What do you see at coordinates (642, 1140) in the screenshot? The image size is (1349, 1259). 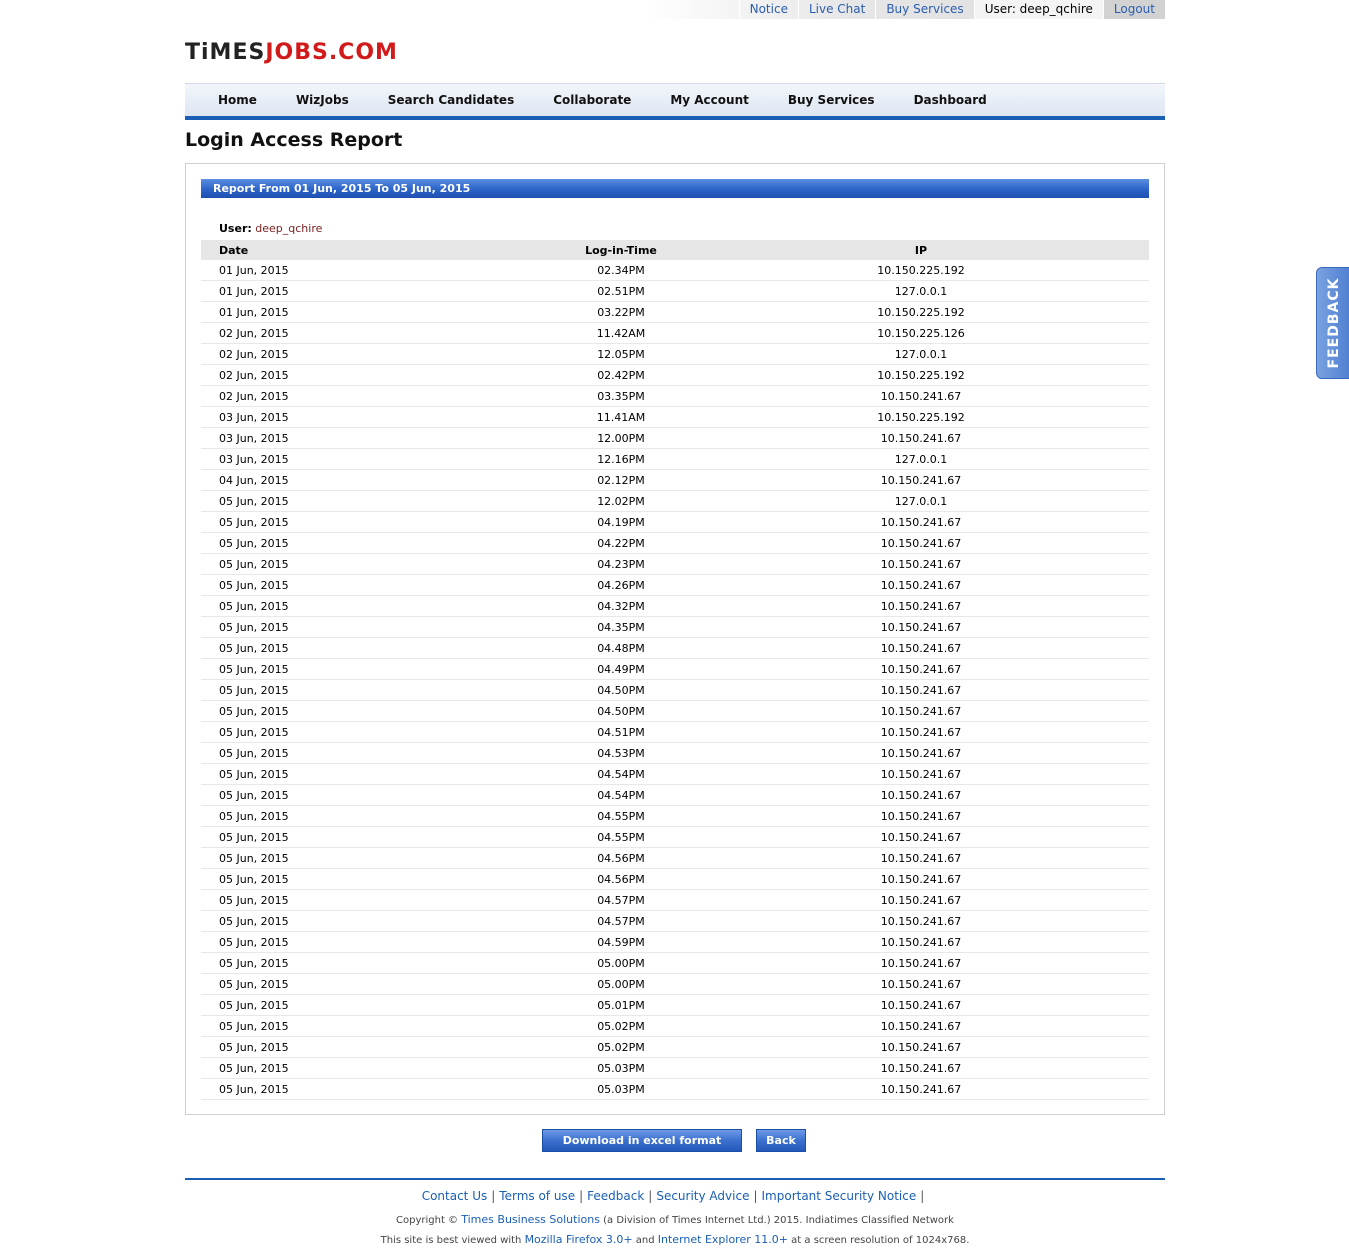 I see `download-excel-button: Download in excel format` at bounding box center [642, 1140].